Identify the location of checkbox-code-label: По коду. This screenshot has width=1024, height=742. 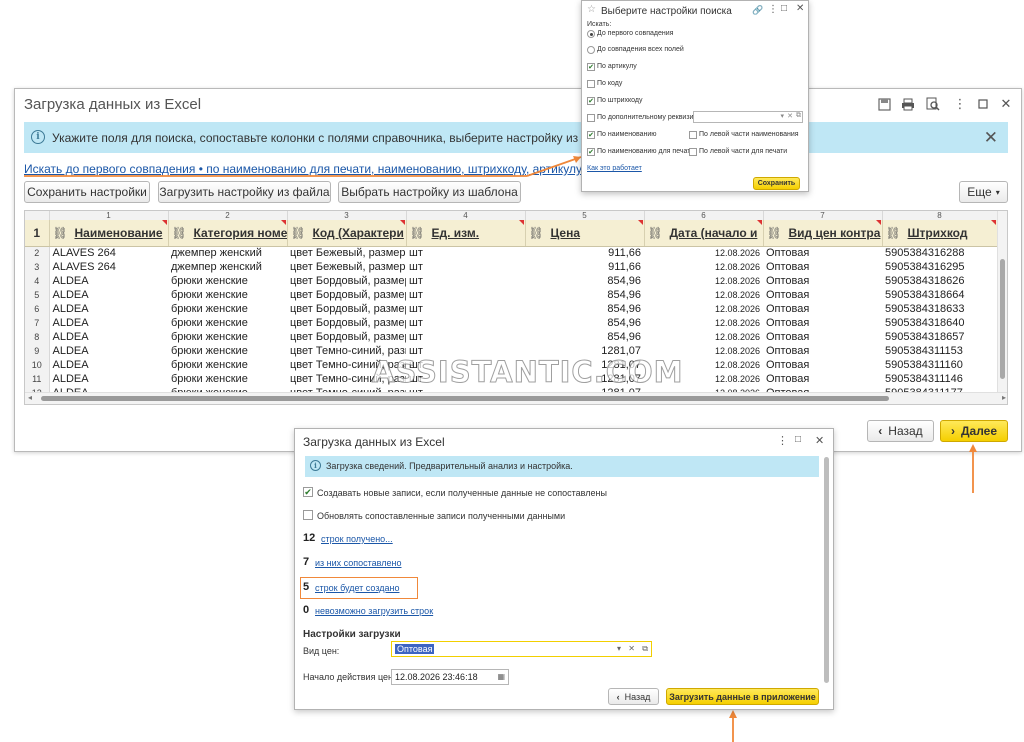
(610, 83).